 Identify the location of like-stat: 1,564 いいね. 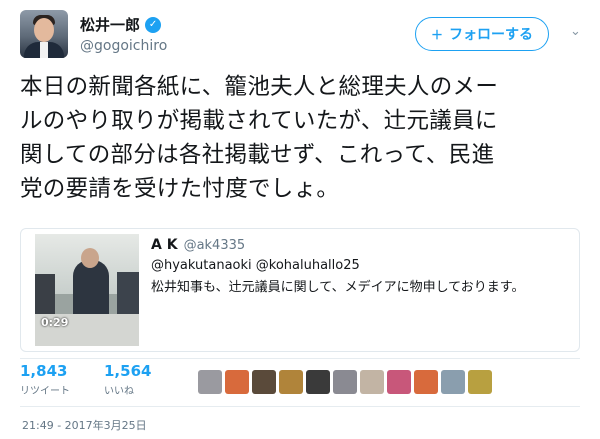
(127, 379).